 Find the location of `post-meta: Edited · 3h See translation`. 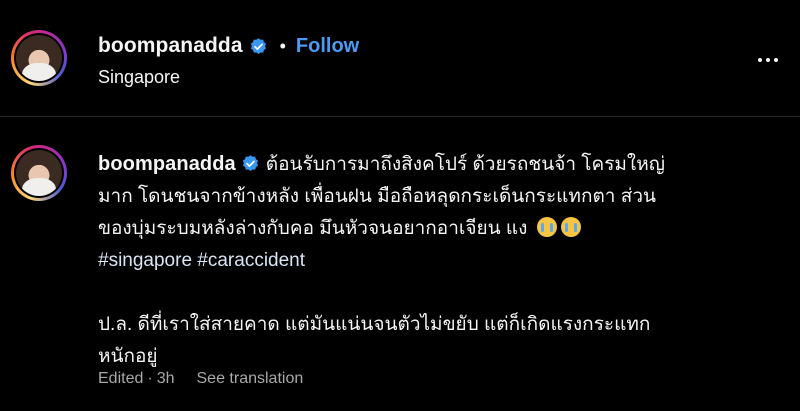

post-meta: Edited · 3h See translation is located at coordinates (200, 379).